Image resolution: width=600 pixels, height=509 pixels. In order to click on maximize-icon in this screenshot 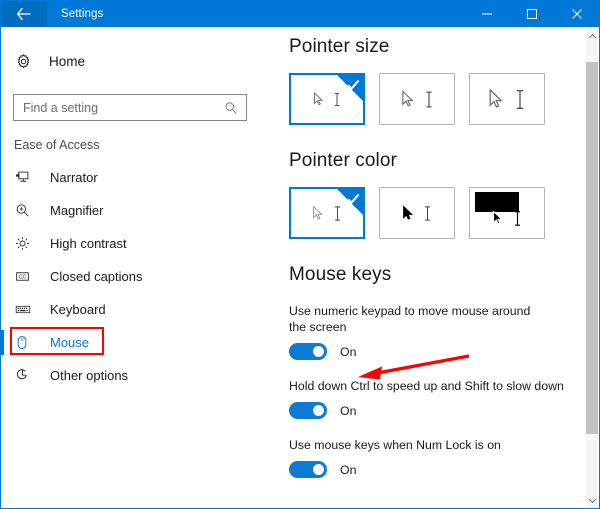, I will do `click(531, 14)`.